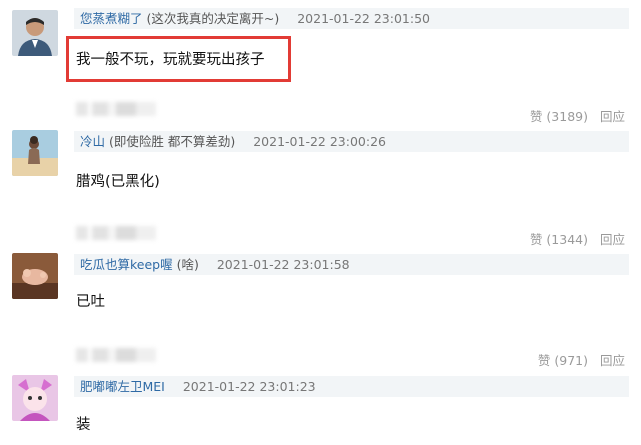 The height and width of the screenshot is (445, 641). I want to click on username-link: 冷山, so click(92, 141).